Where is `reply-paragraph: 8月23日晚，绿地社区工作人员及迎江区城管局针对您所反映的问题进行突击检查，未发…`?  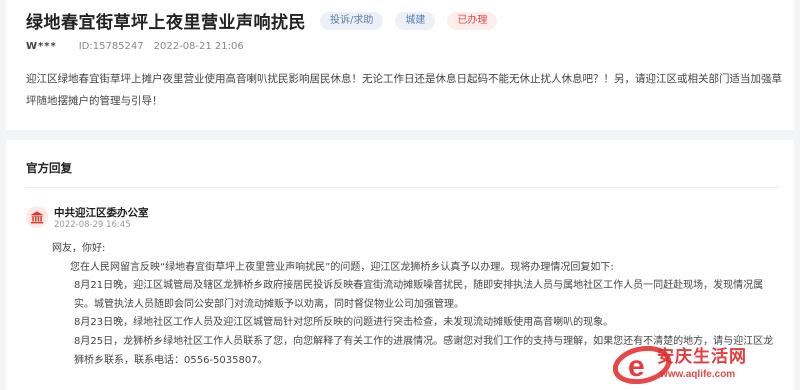
reply-paragraph: 8月23日晚，绿地社区工作人员及迎江区城管局针对您所反映的问题进行突击检查，未发… is located at coordinates (344, 323).